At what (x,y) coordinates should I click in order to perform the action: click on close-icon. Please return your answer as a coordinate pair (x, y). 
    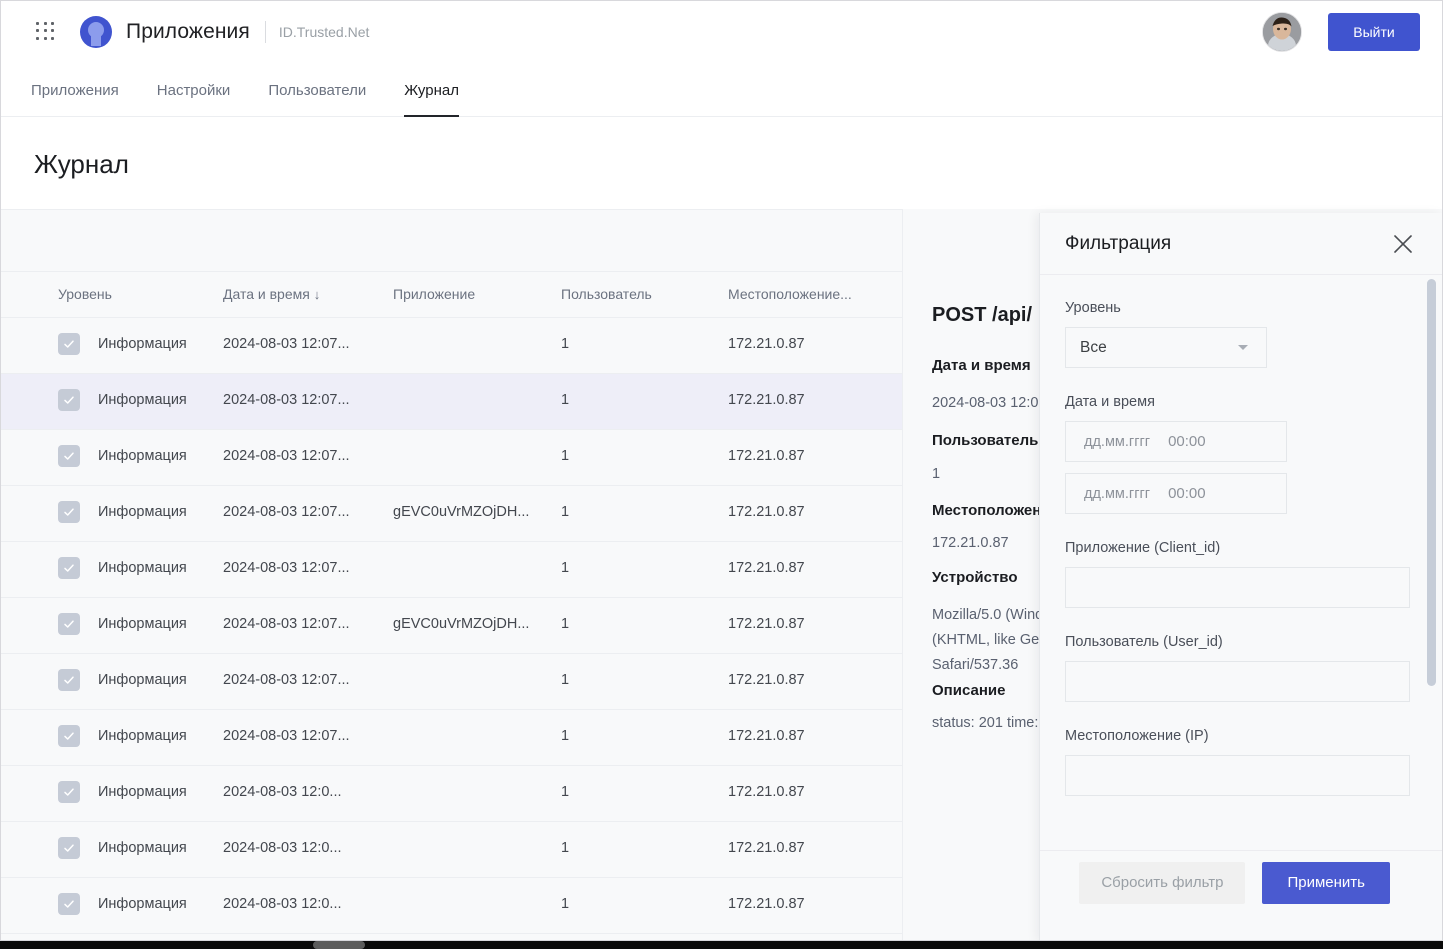
    Looking at the image, I should click on (1403, 244).